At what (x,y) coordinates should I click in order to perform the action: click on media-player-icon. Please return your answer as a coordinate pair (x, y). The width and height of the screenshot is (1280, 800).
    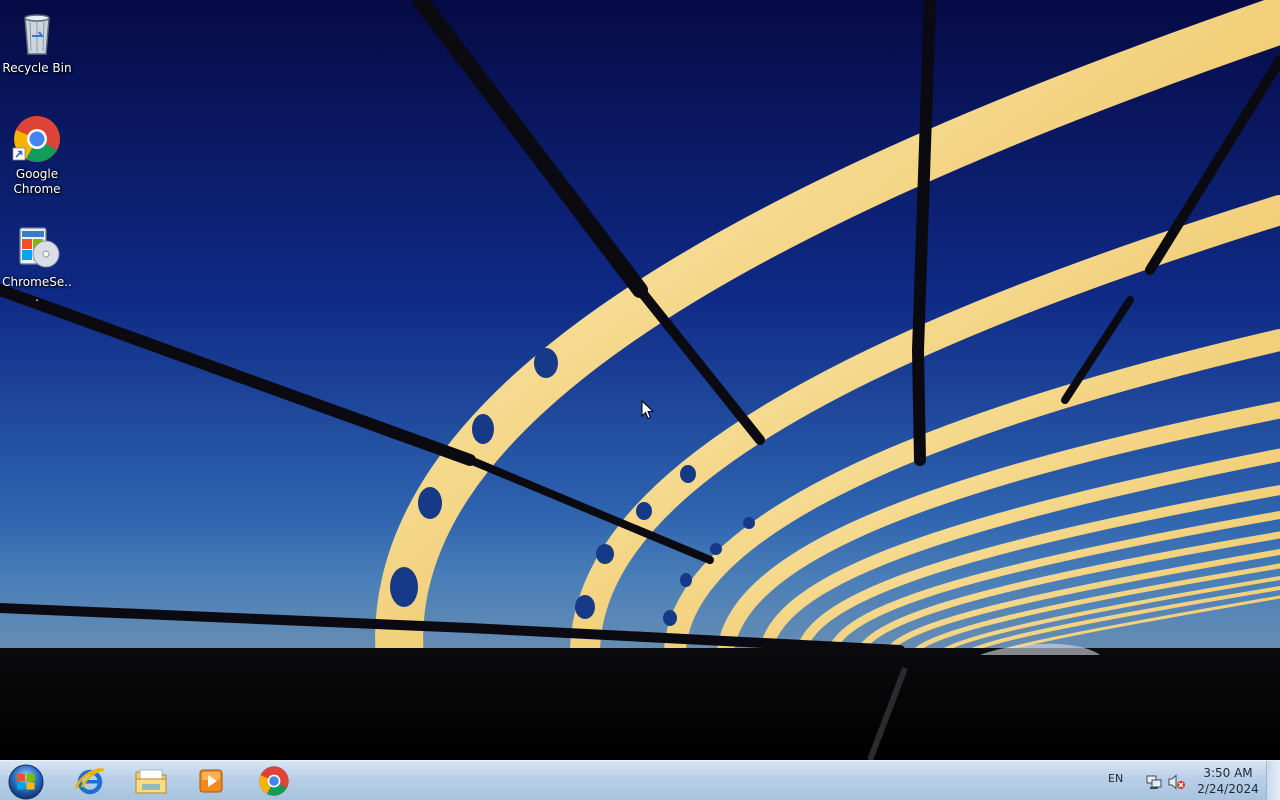
    Looking at the image, I should click on (211, 781).